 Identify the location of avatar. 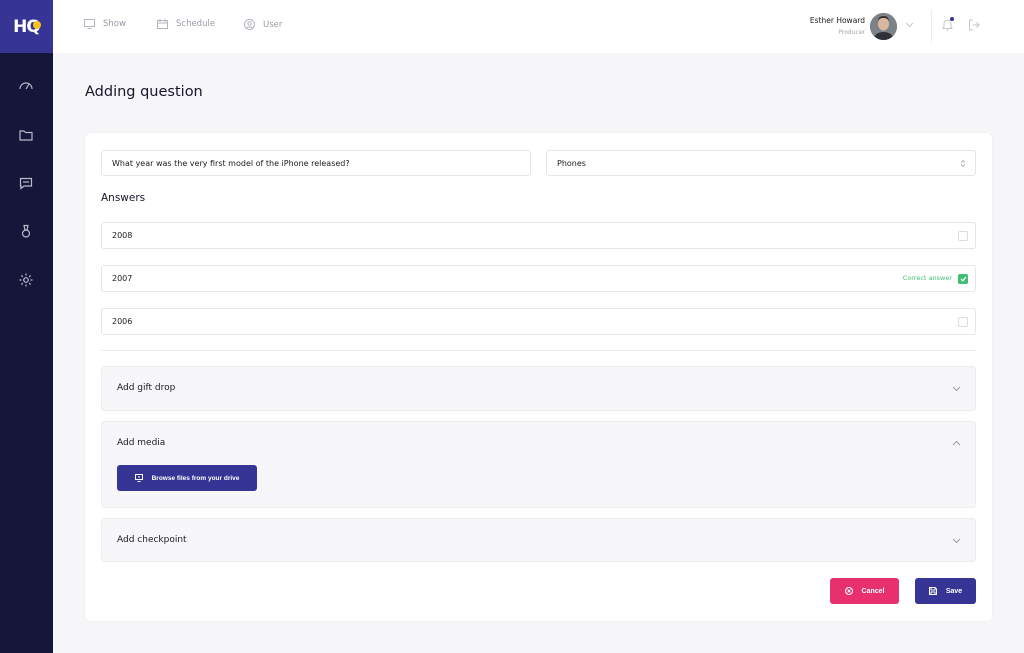
(883, 26).